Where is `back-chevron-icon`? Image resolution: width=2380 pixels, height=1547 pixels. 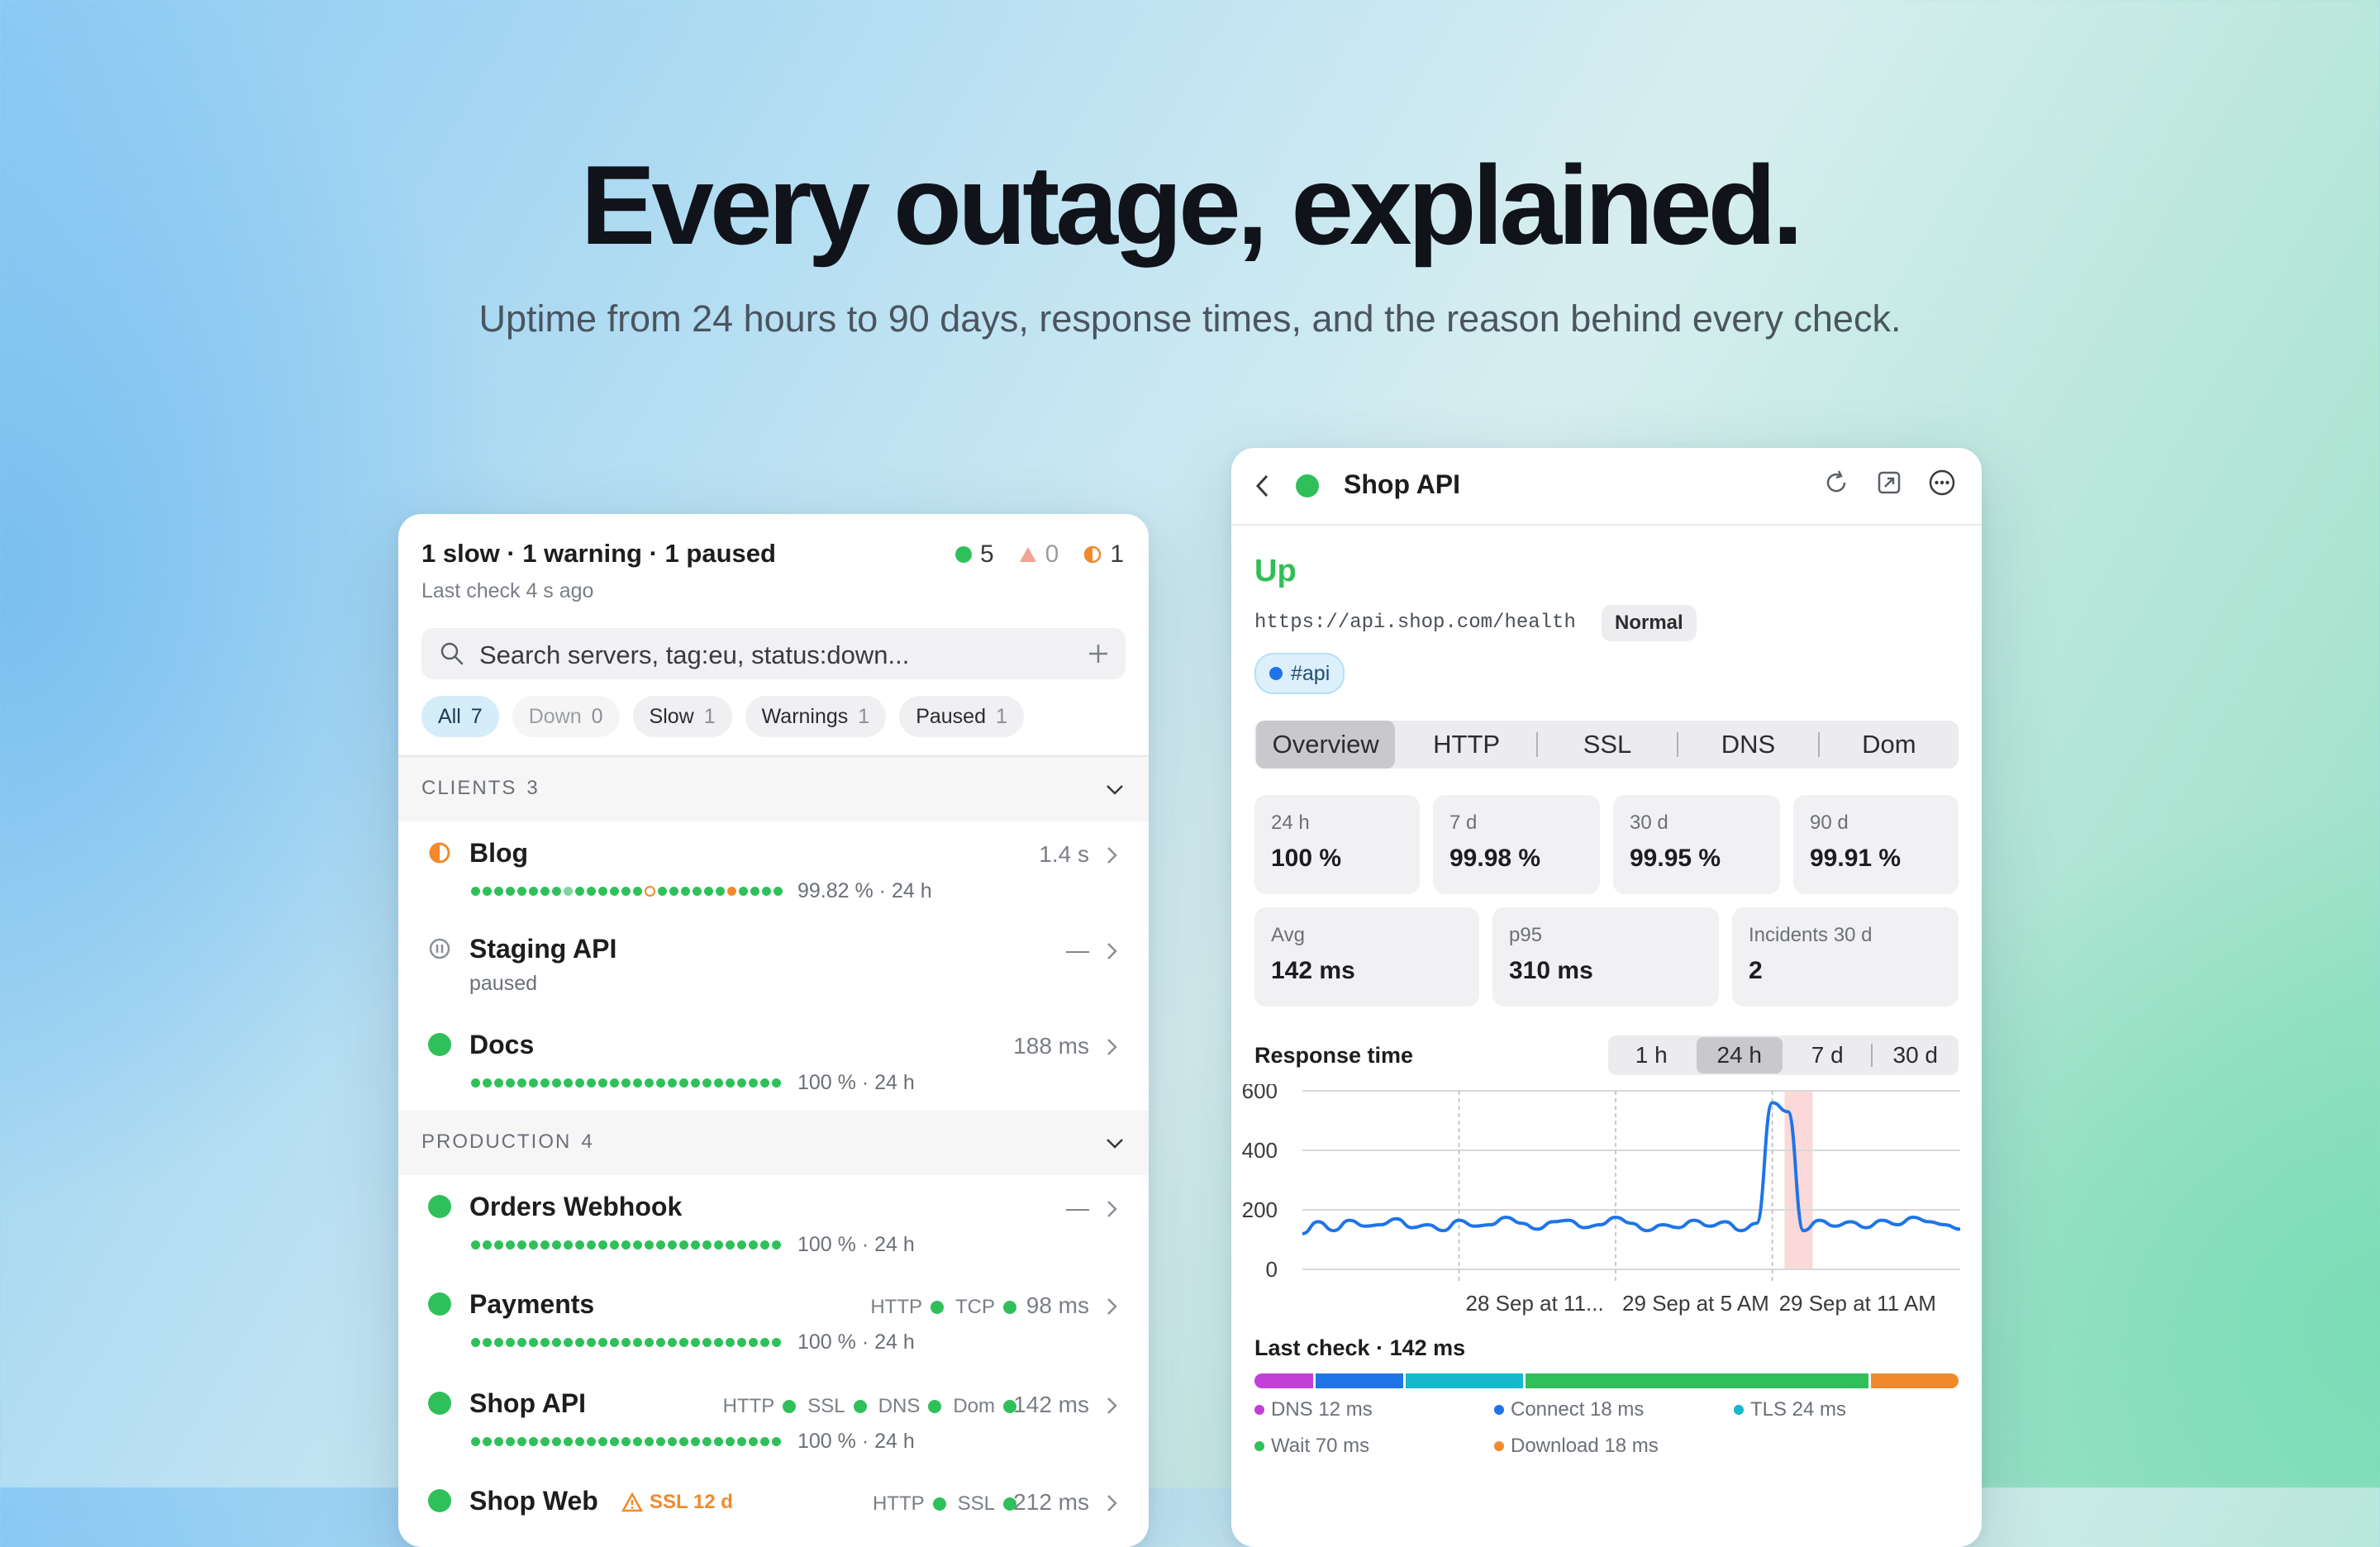 back-chevron-icon is located at coordinates (1262, 486).